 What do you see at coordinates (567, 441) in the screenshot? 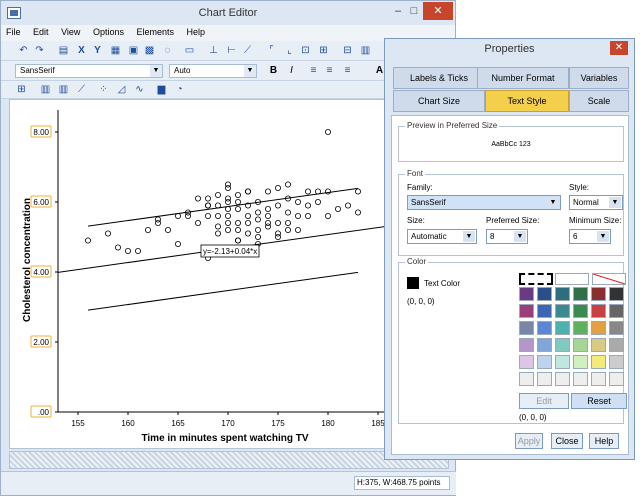
I see `close-button: Close` at bounding box center [567, 441].